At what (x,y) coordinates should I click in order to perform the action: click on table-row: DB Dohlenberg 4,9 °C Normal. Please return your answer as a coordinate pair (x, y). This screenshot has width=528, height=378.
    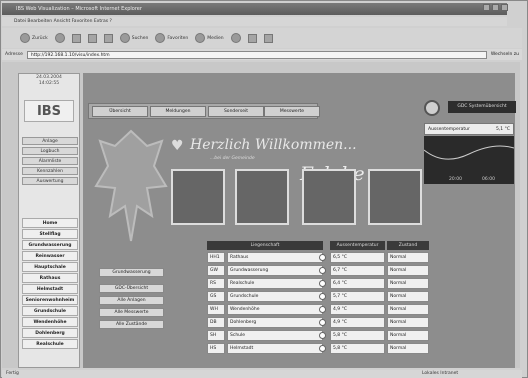
    Looking at the image, I should click on (357, 322).